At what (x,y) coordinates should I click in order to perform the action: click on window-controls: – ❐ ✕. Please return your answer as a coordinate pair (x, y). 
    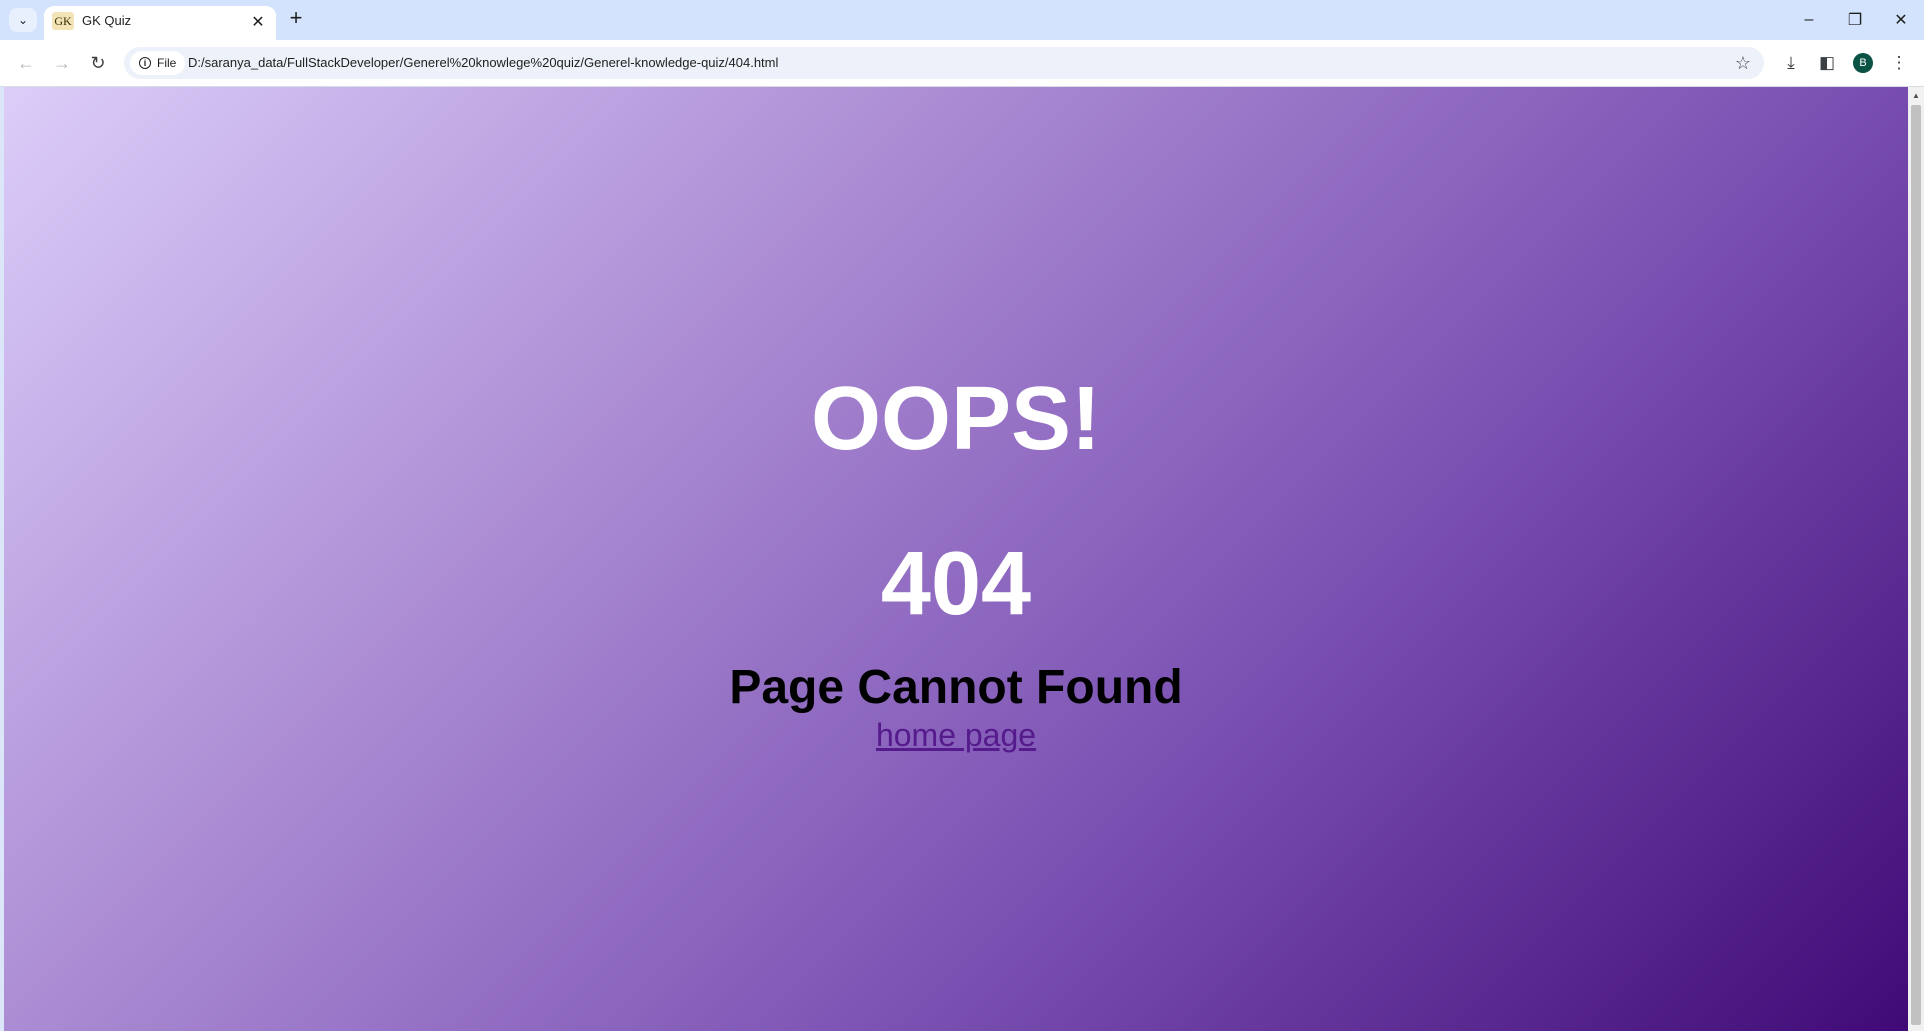
    Looking at the image, I should click on (1855, 20).